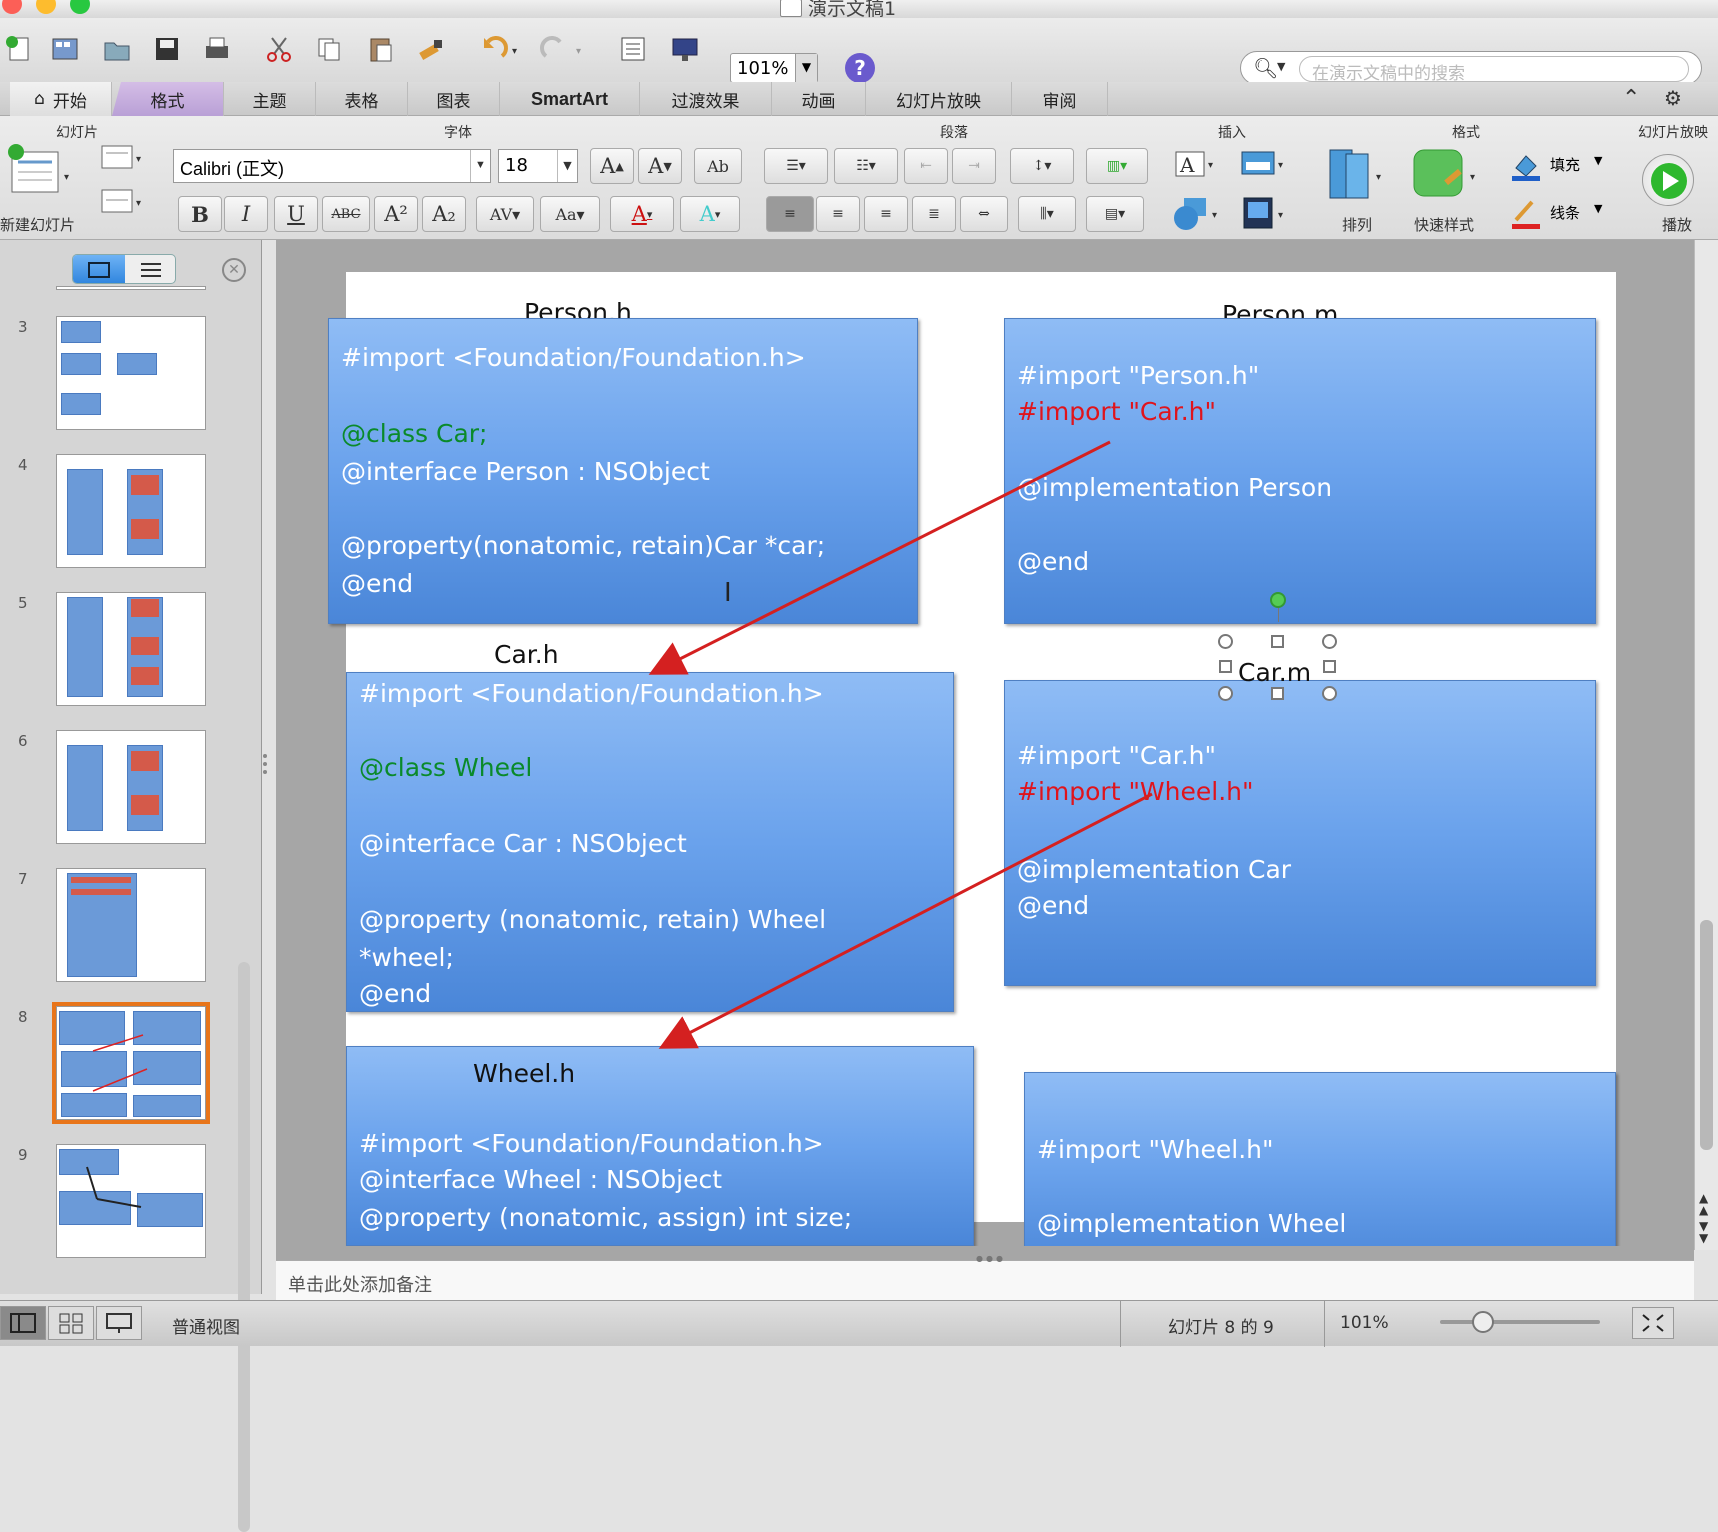  What do you see at coordinates (819, 99) in the screenshot?
I see `tab-animations: 动画` at bounding box center [819, 99].